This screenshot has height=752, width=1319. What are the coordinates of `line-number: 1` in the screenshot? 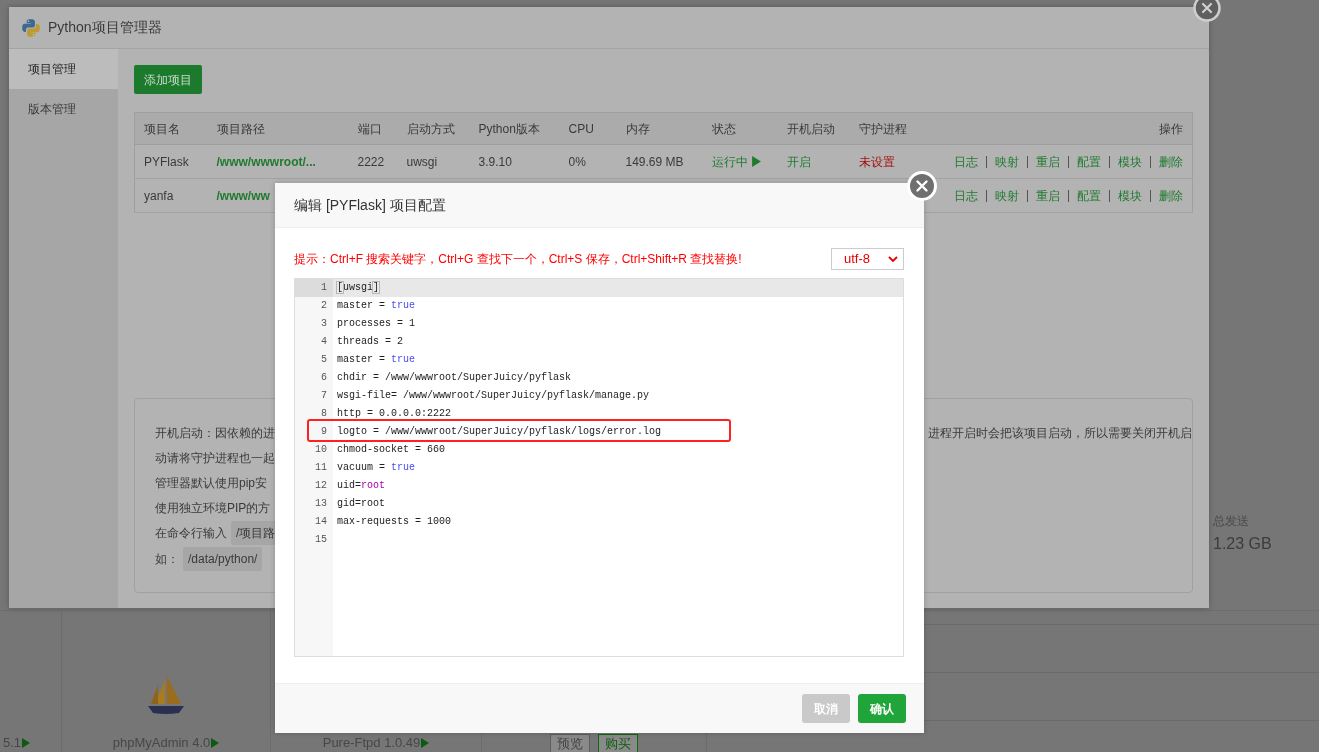 It's located at (314, 288).